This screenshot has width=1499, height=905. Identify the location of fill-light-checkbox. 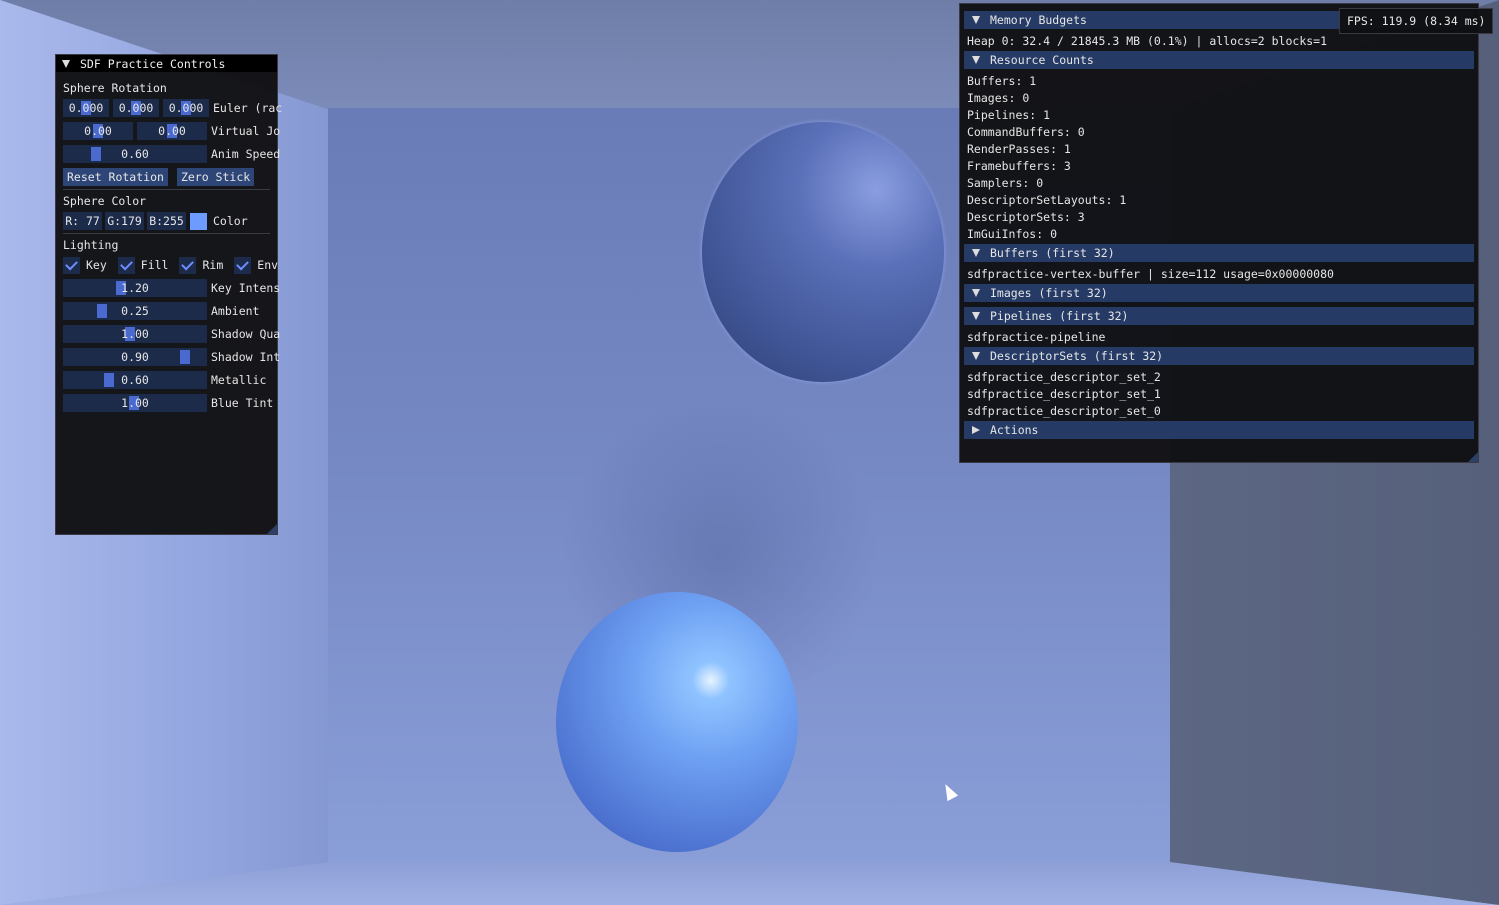
(126, 265).